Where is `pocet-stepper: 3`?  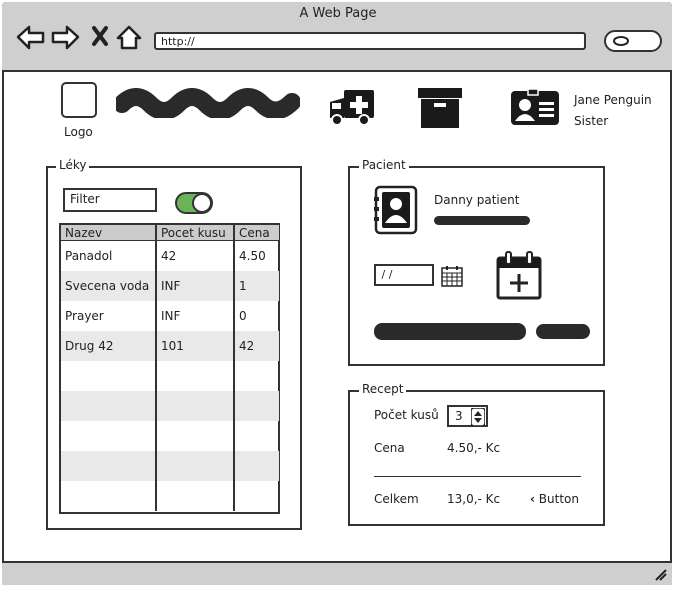
pocet-stepper: 3 is located at coordinates (467, 416).